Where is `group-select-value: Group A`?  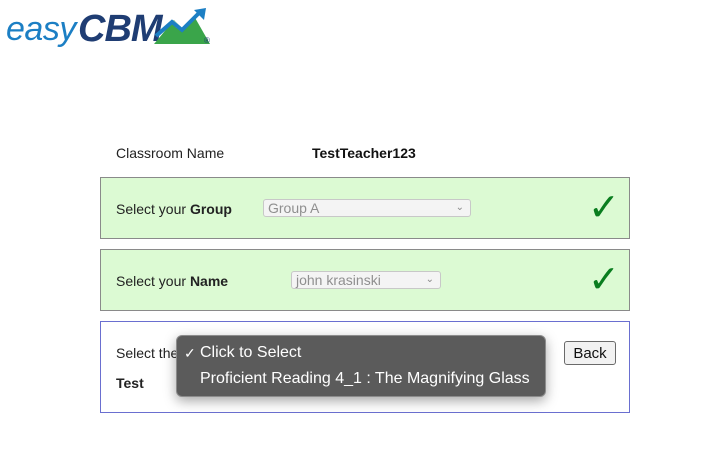
group-select-value: Group A is located at coordinates (294, 208).